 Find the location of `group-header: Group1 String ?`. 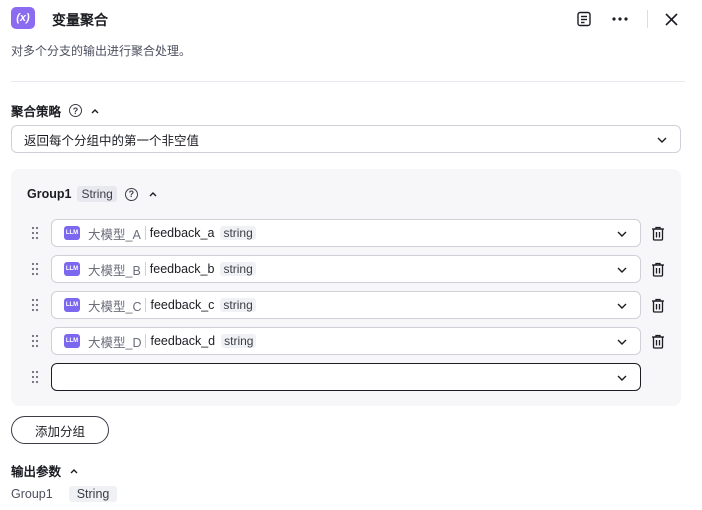

group-header: Group1 String ? is located at coordinates (92, 194).